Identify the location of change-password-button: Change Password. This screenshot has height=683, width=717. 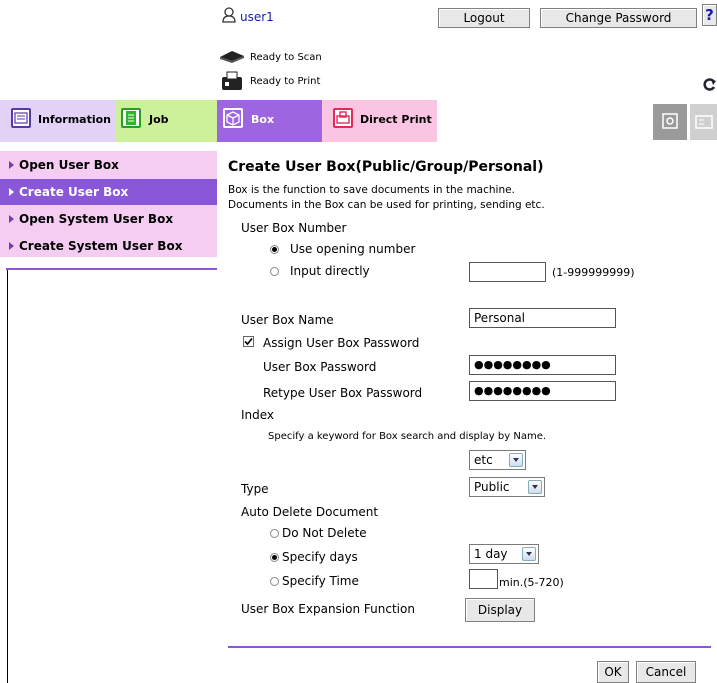
(618, 18).